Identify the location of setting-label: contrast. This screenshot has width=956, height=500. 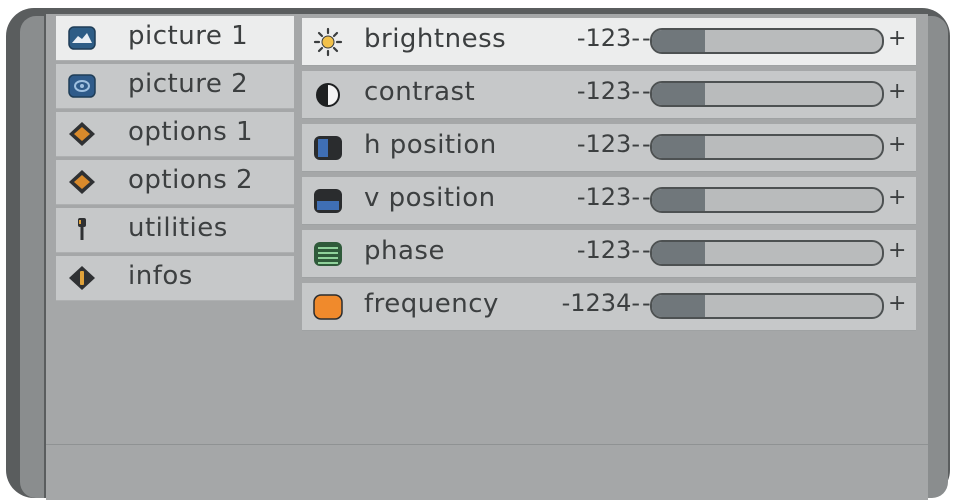
(420, 92).